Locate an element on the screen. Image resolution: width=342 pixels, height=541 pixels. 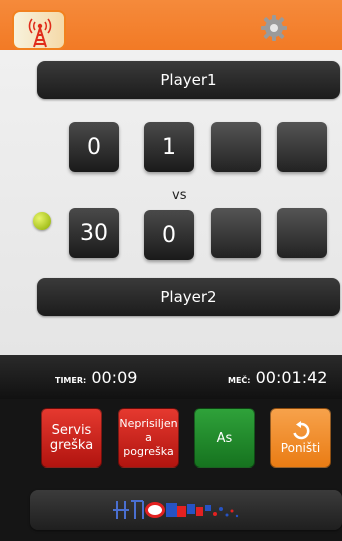
footer is located at coordinates (171, 512).